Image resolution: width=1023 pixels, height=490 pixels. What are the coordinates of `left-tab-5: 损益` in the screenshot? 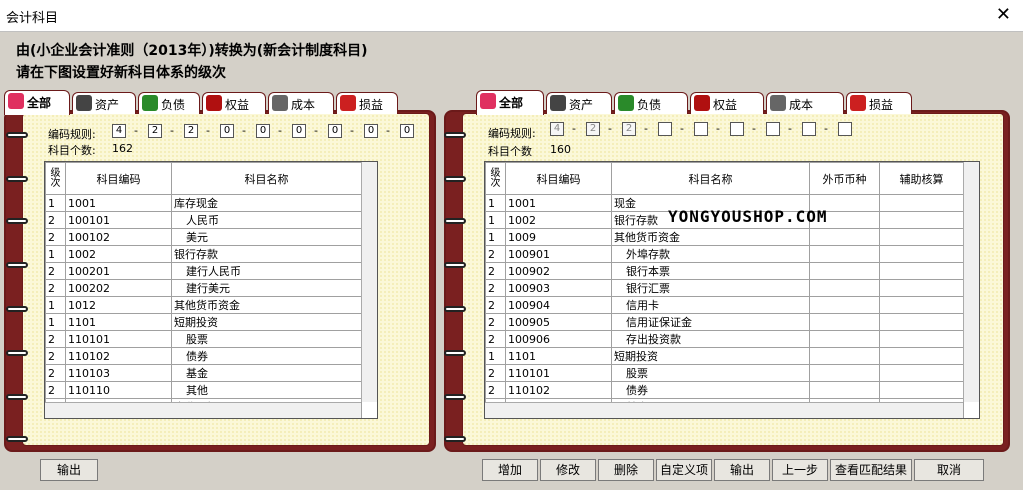 It's located at (367, 103).